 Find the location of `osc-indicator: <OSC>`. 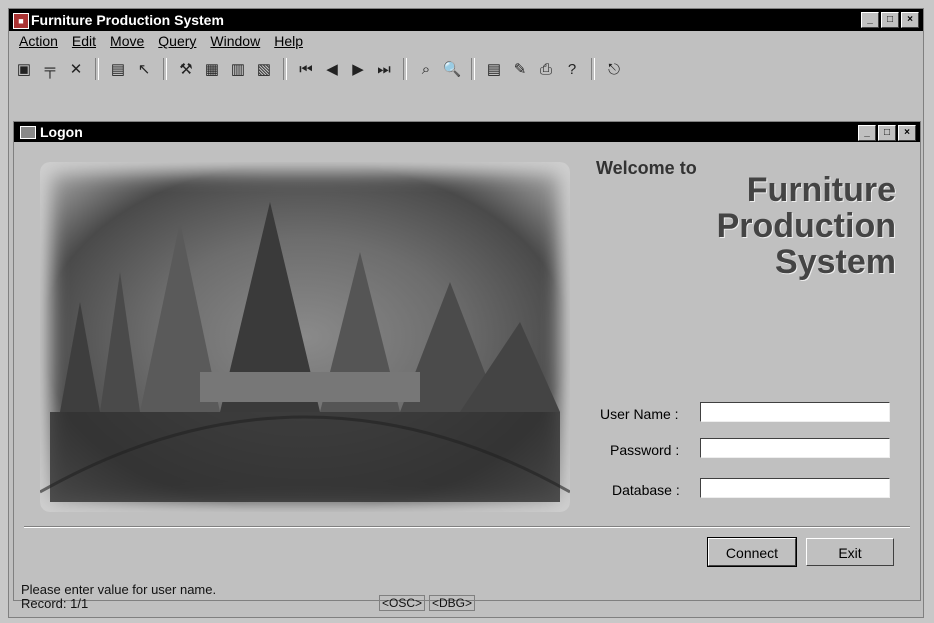

osc-indicator: <OSC> is located at coordinates (402, 603).